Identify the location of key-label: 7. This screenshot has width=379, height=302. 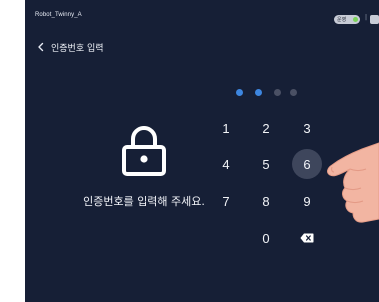
(226, 201).